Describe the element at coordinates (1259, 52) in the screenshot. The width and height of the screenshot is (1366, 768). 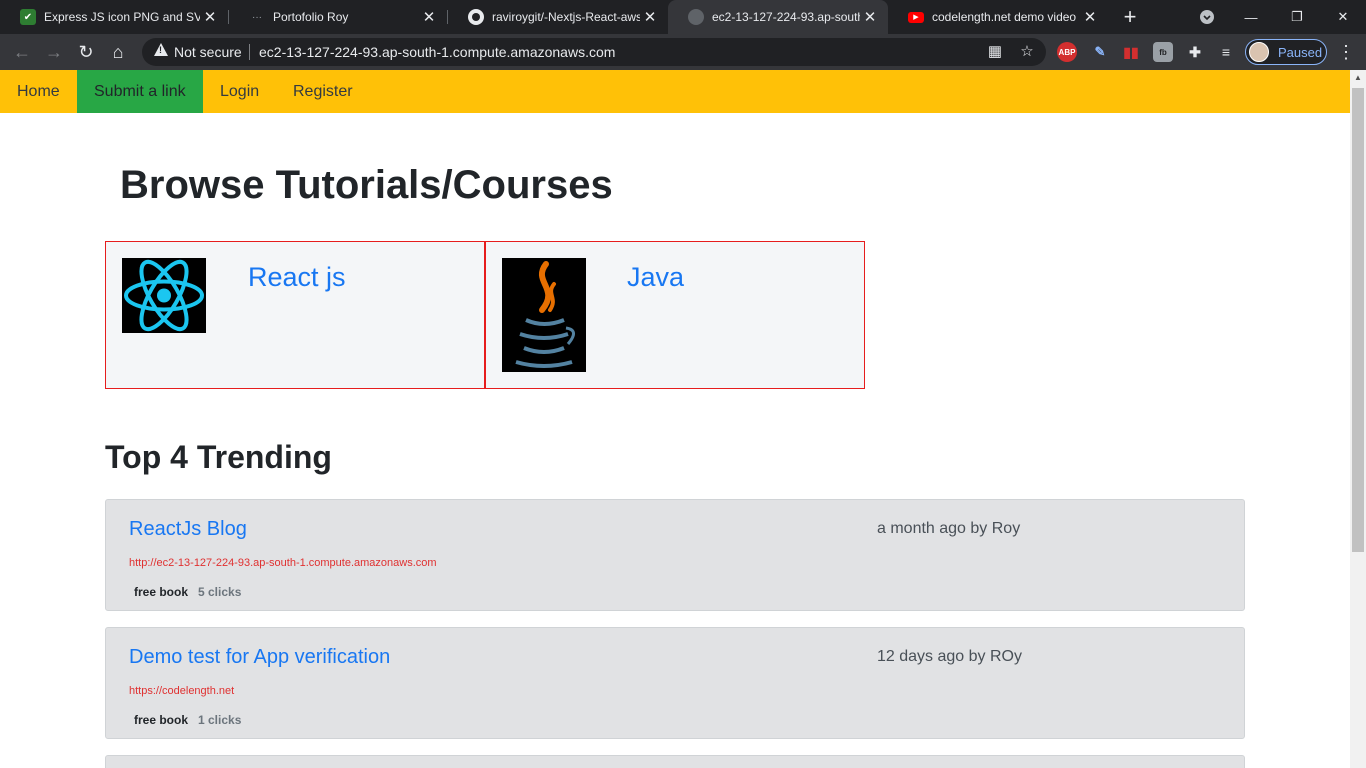
I see `avatar` at that location.